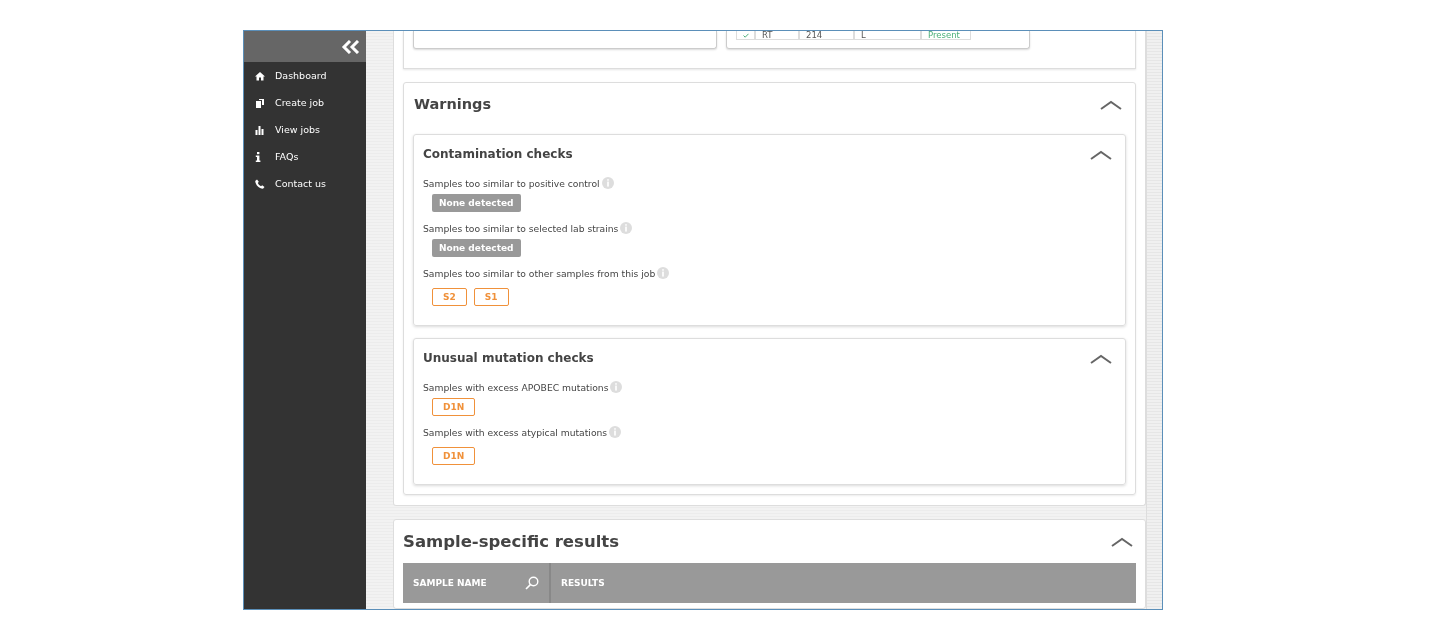  Describe the element at coordinates (498, 154) in the screenshot. I see `group-title: Contamination checks` at that location.